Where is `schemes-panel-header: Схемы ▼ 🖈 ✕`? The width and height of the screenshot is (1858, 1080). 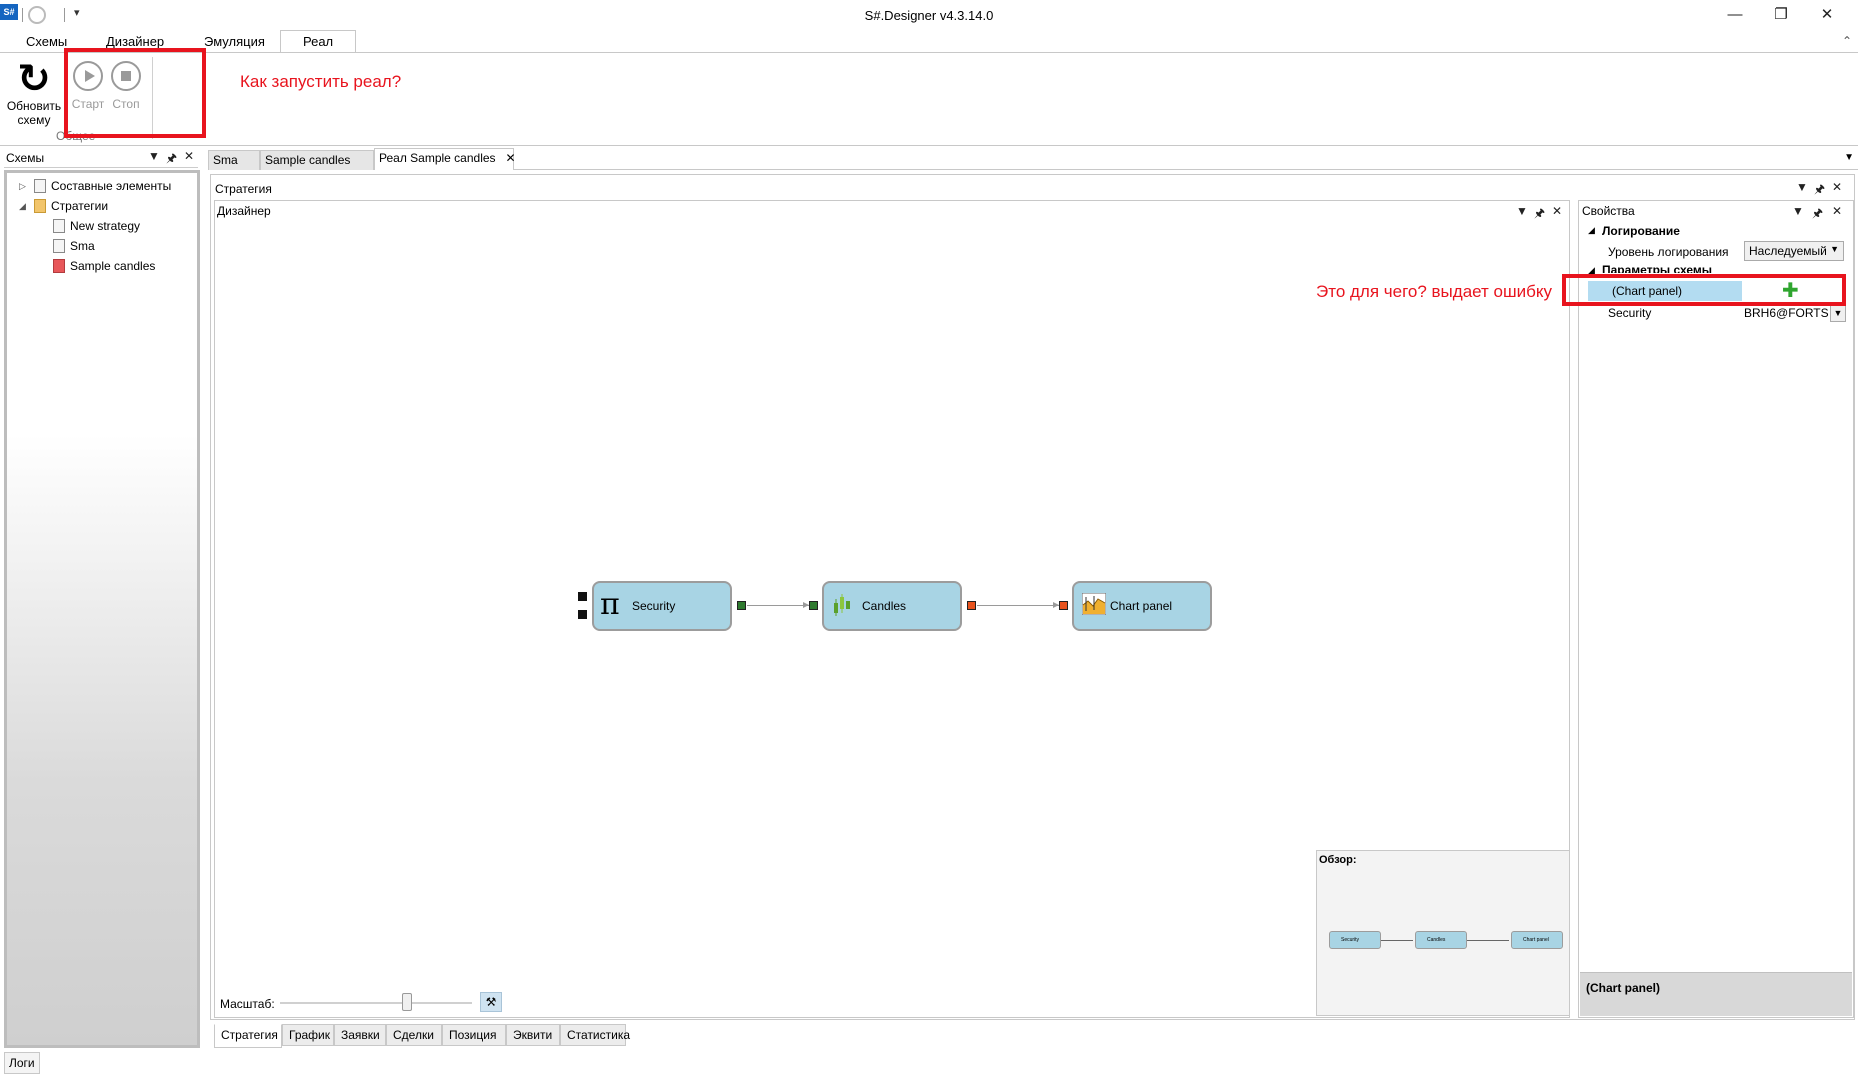
schemes-panel-header: Схемы ▼ 🖈 ✕ is located at coordinates (101, 158).